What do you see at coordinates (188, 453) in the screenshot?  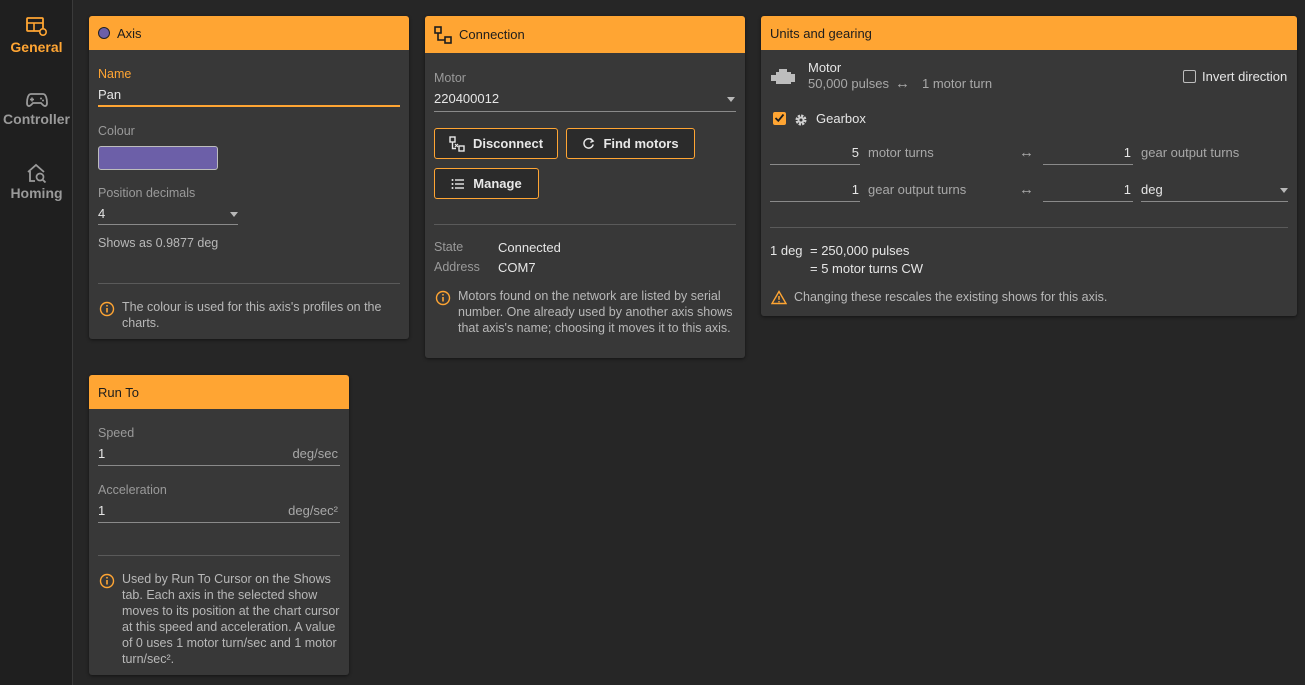 I see `speed-input: 1` at bounding box center [188, 453].